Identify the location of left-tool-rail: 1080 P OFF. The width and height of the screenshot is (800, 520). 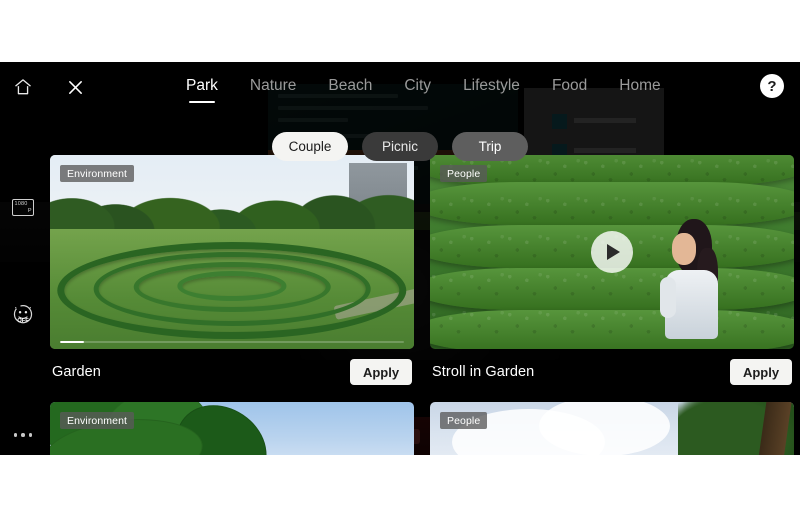
(23, 282).